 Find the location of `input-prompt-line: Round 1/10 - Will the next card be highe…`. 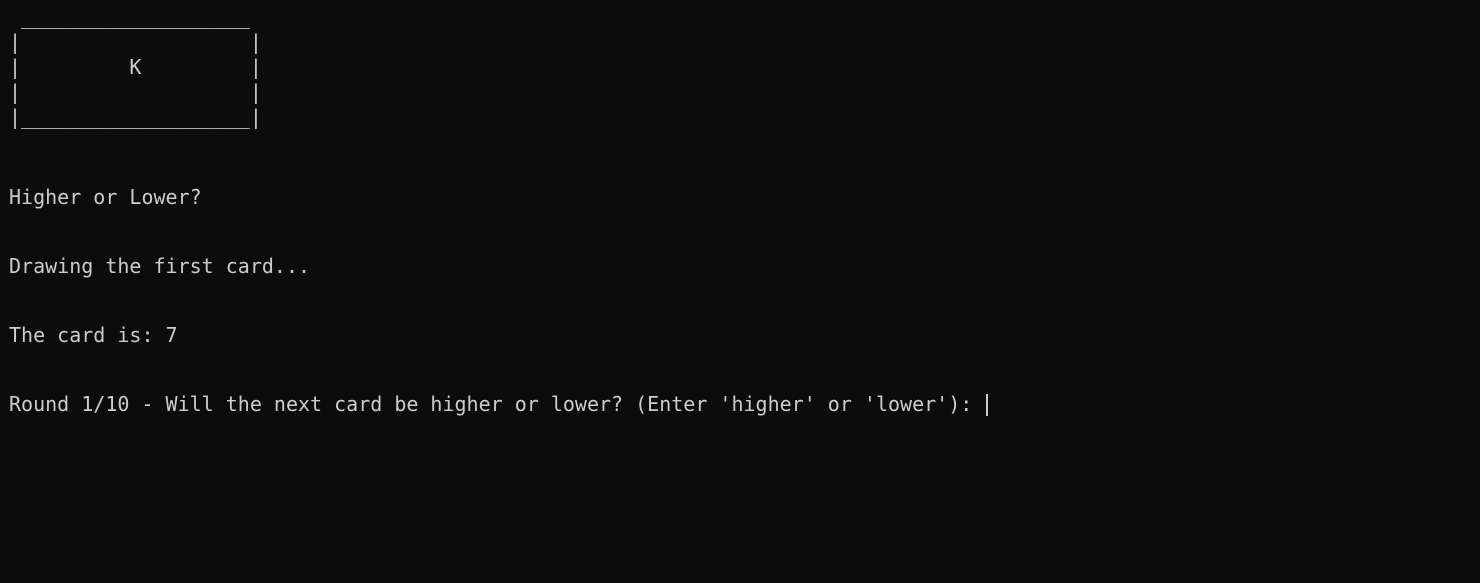

input-prompt-line: Round 1/10 - Will the next card be highe… is located at coordinates (499, 404).